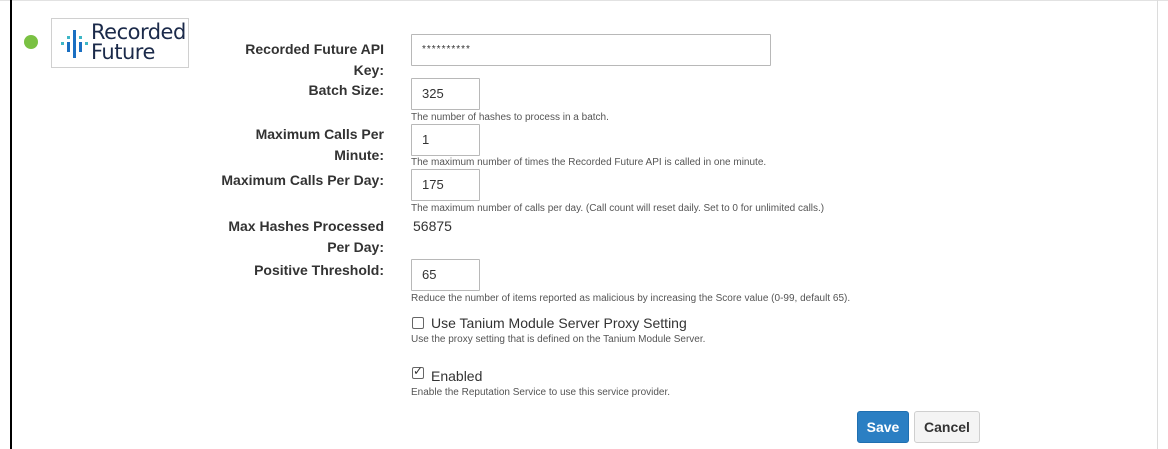 The image size is (1168, 449). I want to click on logo-text: Recorded Future, so click(138, 42).